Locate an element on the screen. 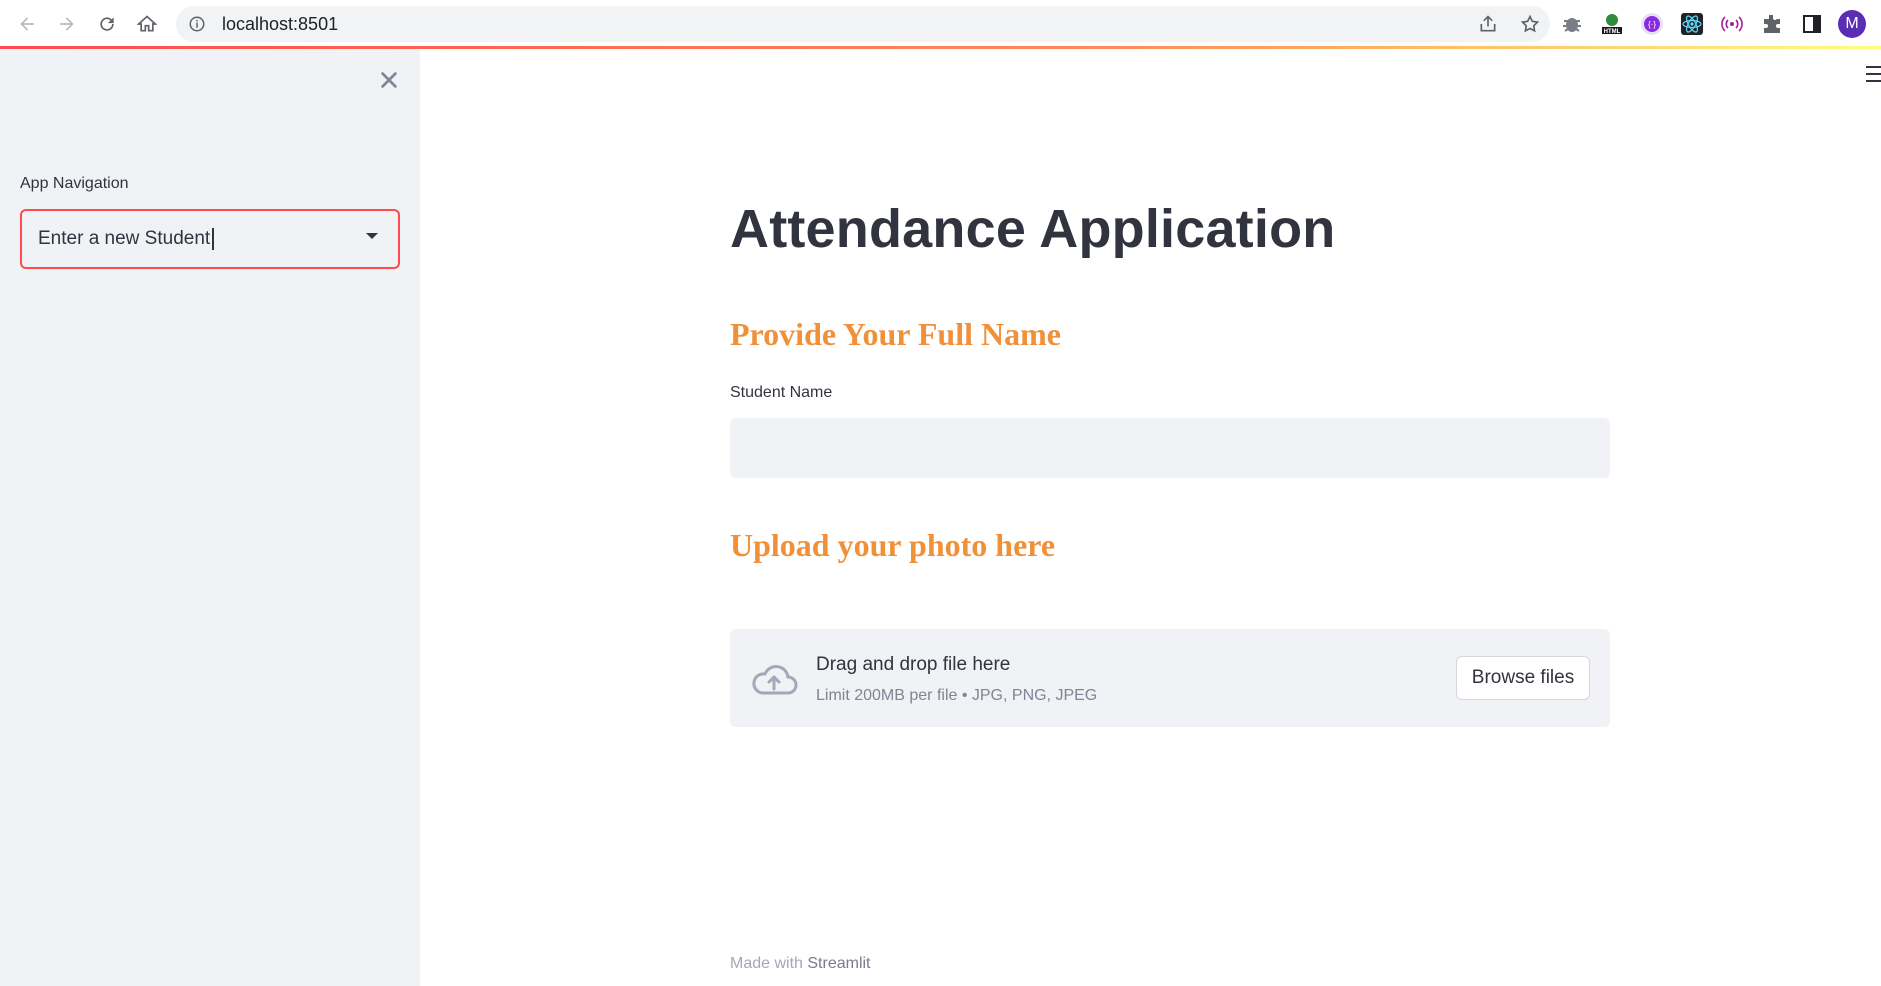  chevron-down-icon is located at coordinates (372, 236).